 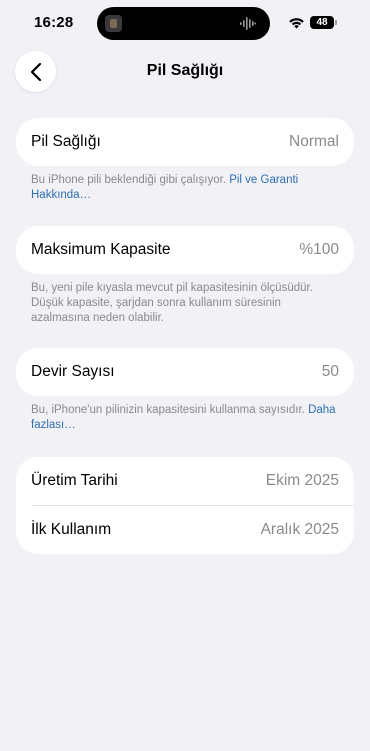 I want to click on wifi-icon, so click(x=296, y=23).